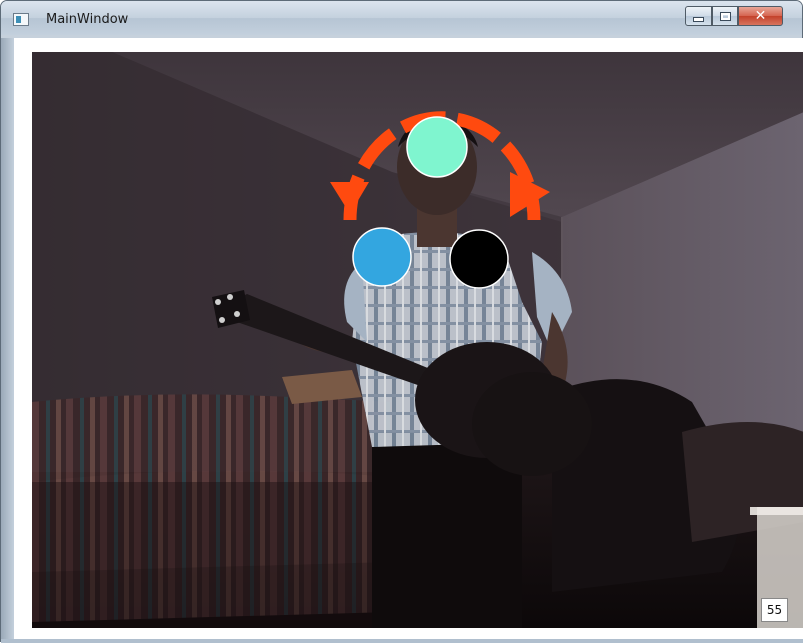 This screenshot has height=643, width=803. I want to click on left-hand-marker, so click(382, 257).